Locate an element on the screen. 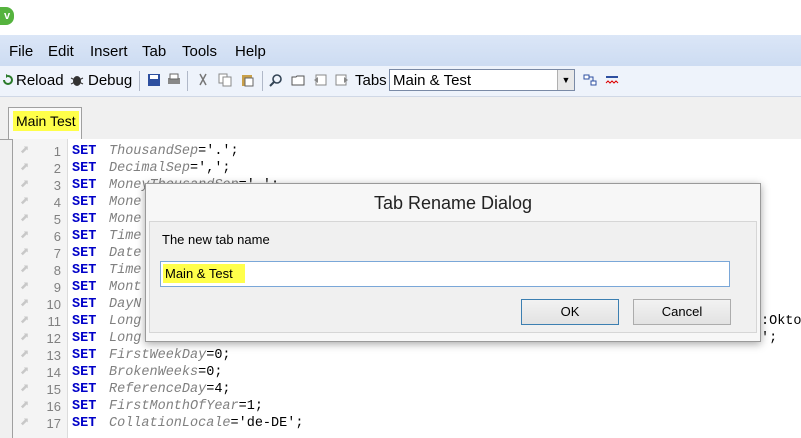 The width and height of the screenshot is (801, 438). find-icon is located at coordinates (276, 80).